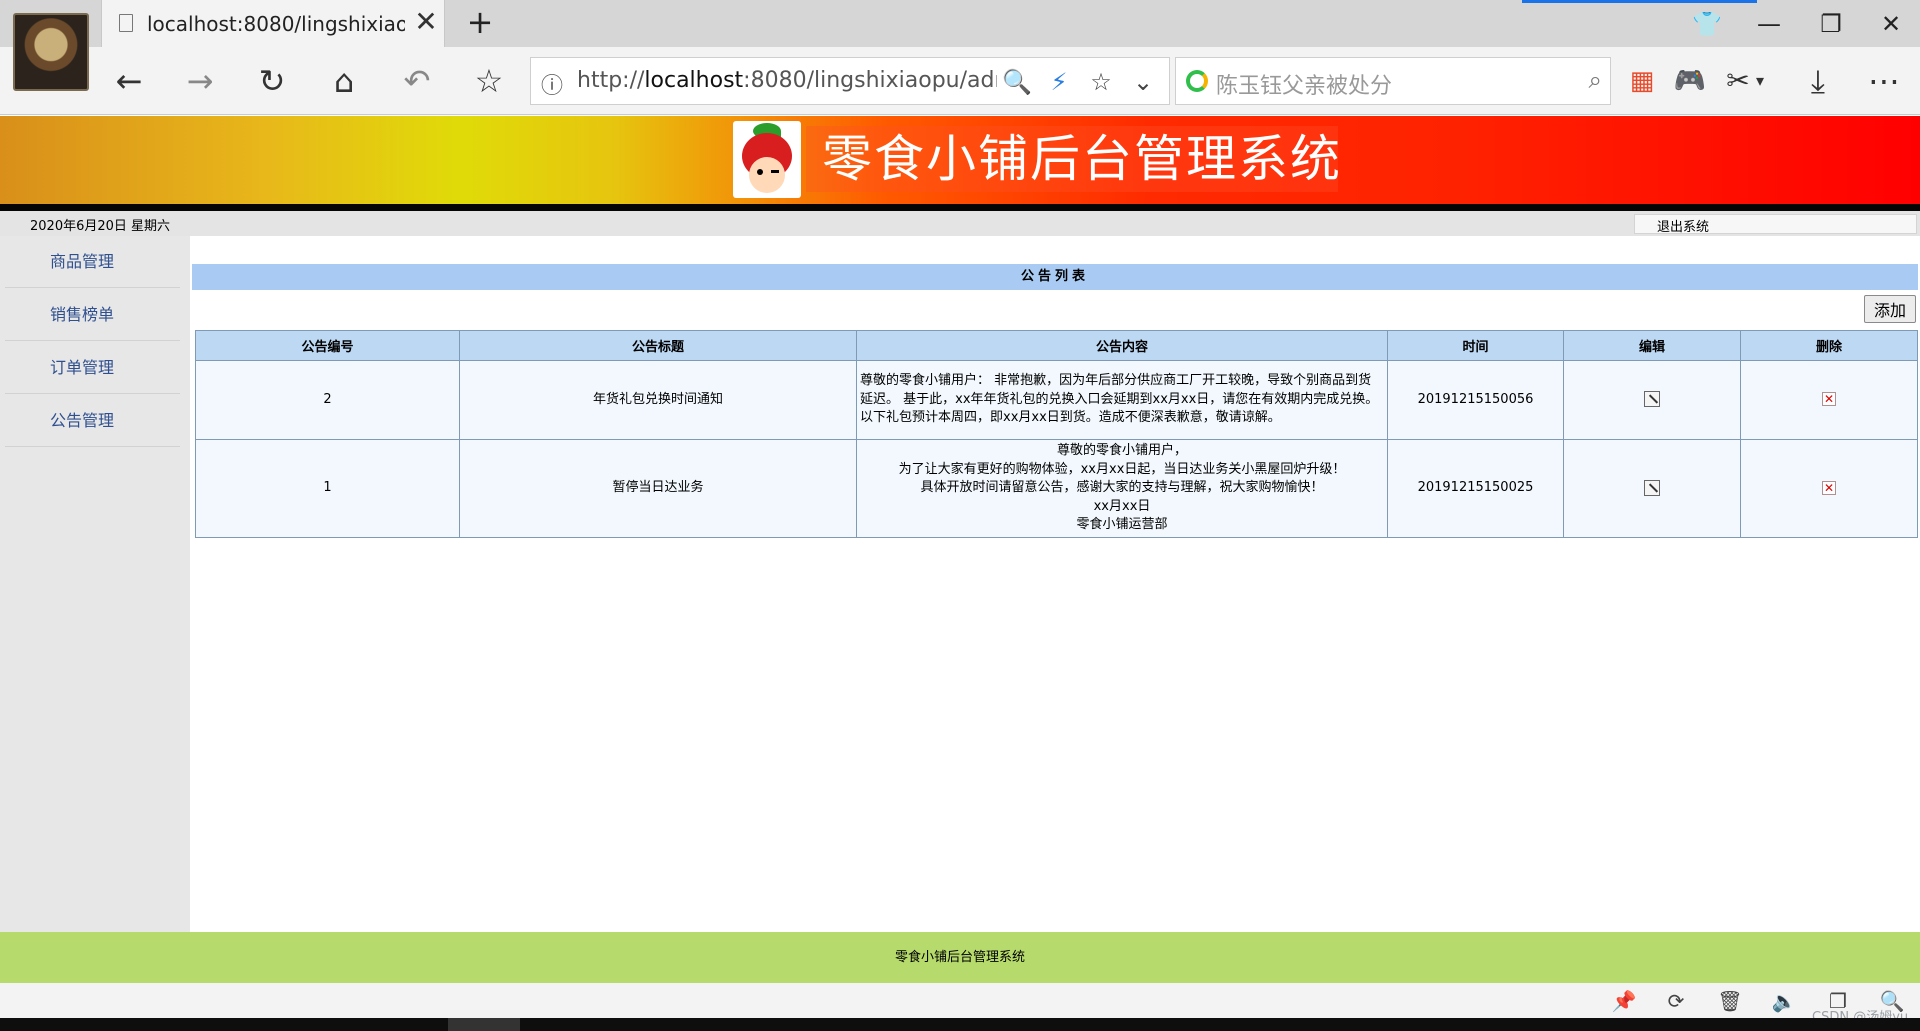 The height and width of the screenshot is (1031, 1920). Describe the element at coordinates (100, 226) in the screenshot. I see `current-date: 2020年6月20日 星期六` at that location.